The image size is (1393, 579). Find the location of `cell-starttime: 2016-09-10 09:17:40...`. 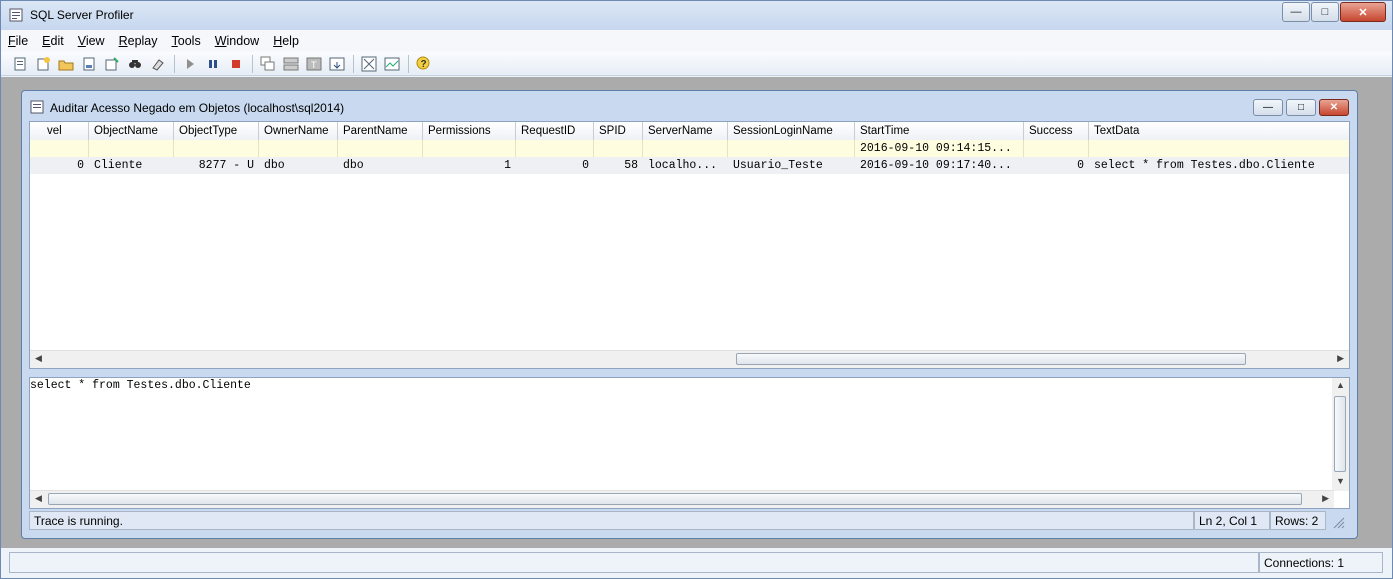

cell-starttime: 2016-09-10 09:17:40... is located at coordinates (936, 165).